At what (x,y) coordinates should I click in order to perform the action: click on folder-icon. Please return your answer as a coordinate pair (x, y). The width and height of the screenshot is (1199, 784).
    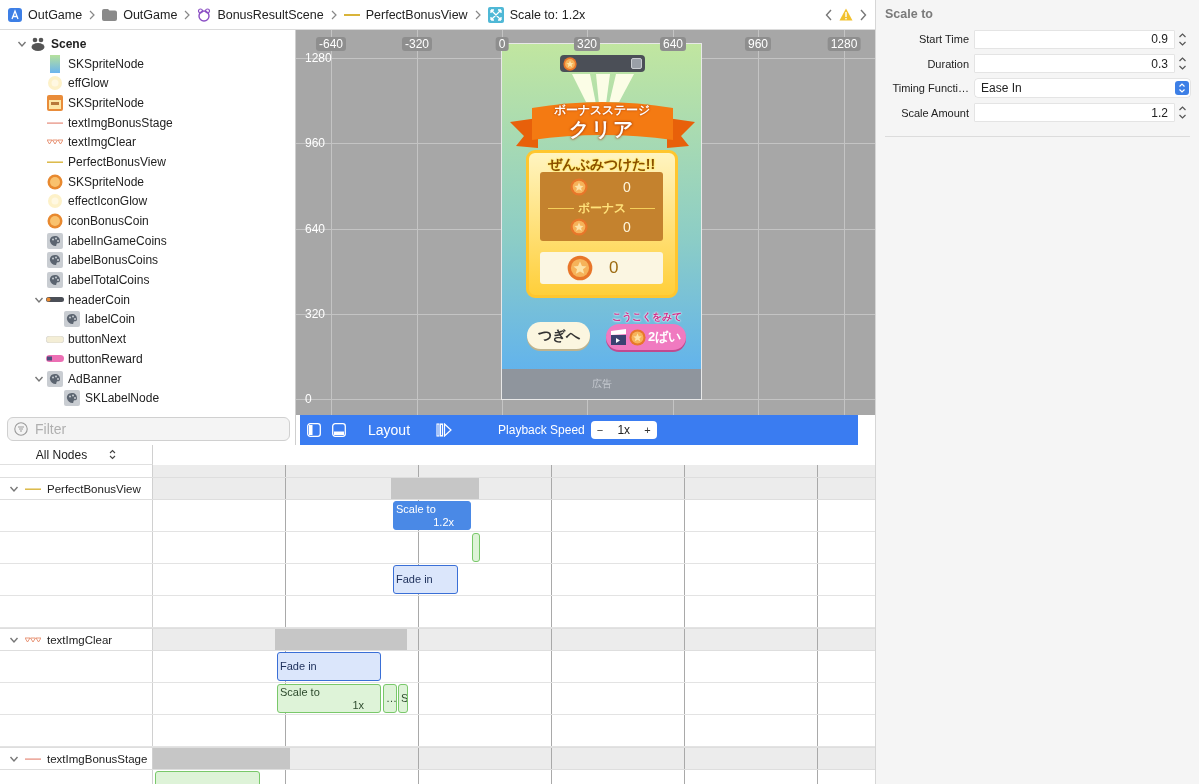
    Looking at the image, I should click on (110, 14).